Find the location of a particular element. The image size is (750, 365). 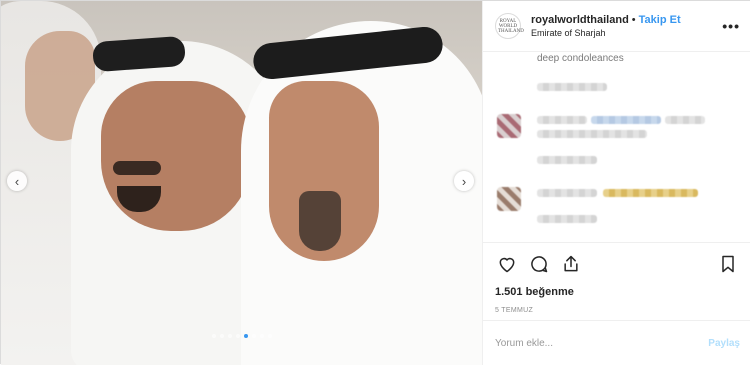

photo-right-man-beard is located at coordinates (320, 221).